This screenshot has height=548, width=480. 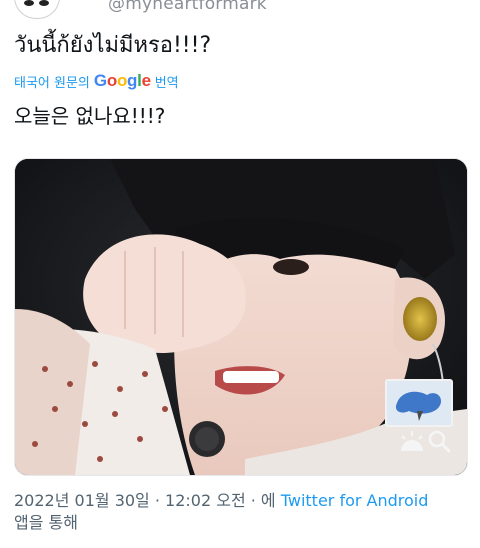 What do you see at coordinates (122, 80) in the screenshot?
I see `google-logo: Google` at bounding box center [122, 80].